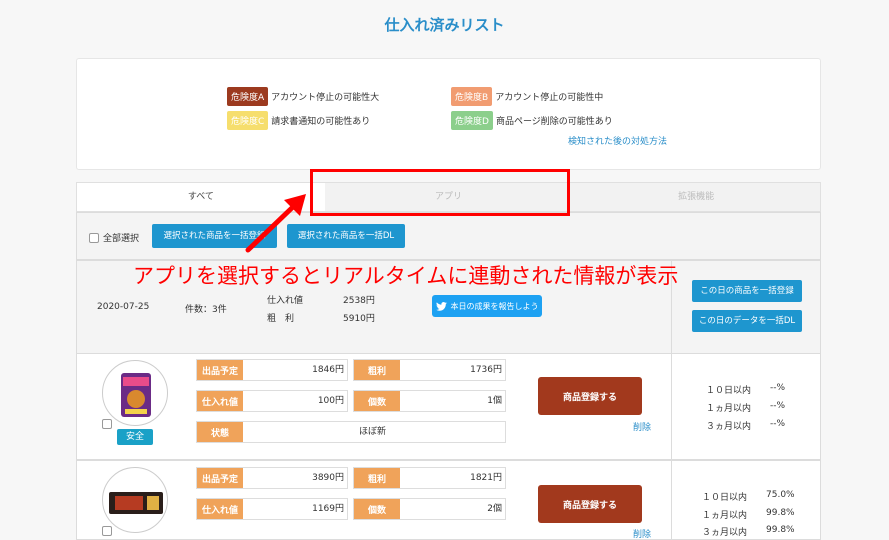 Image resolution: width=889 pixels, height=540 pixels. I want to click on gross-profit-field: 粗利 1736円, so click(429, 370).